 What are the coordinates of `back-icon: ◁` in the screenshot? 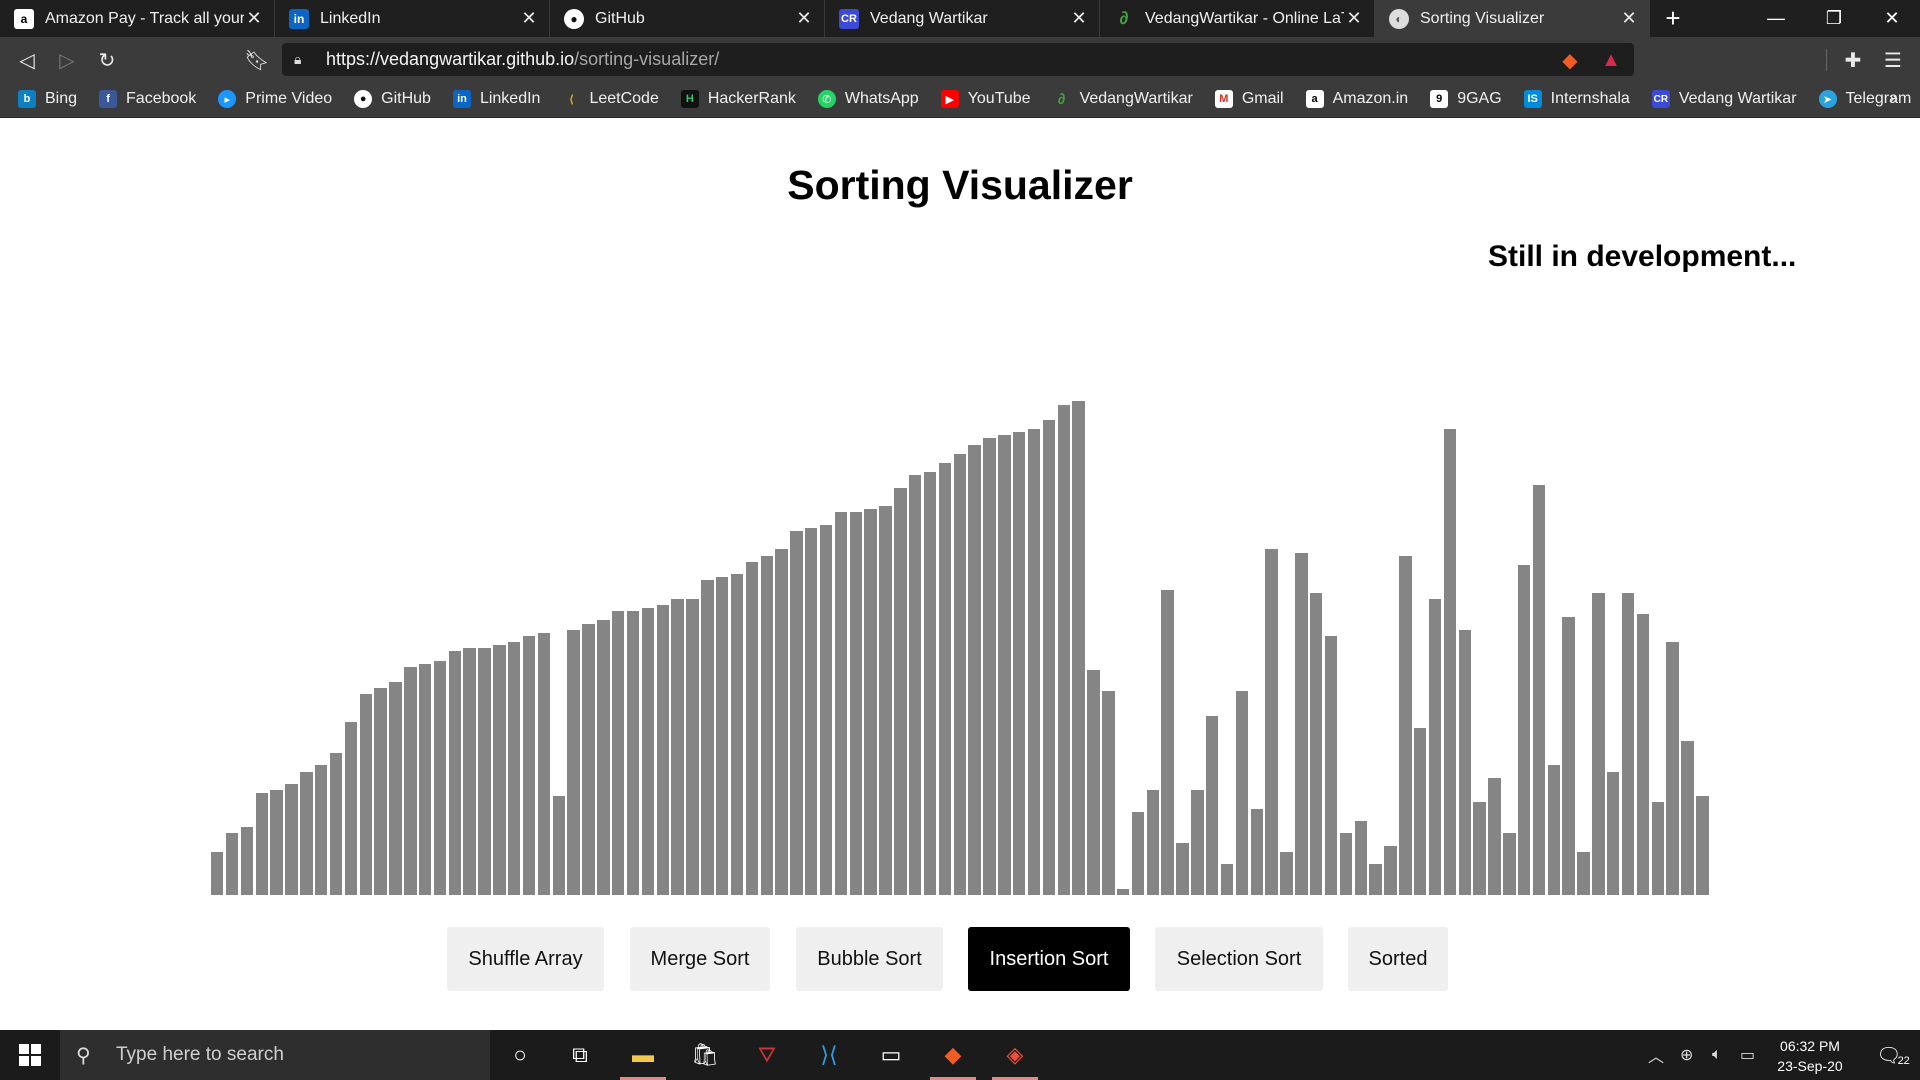 It's located at (27, 60).